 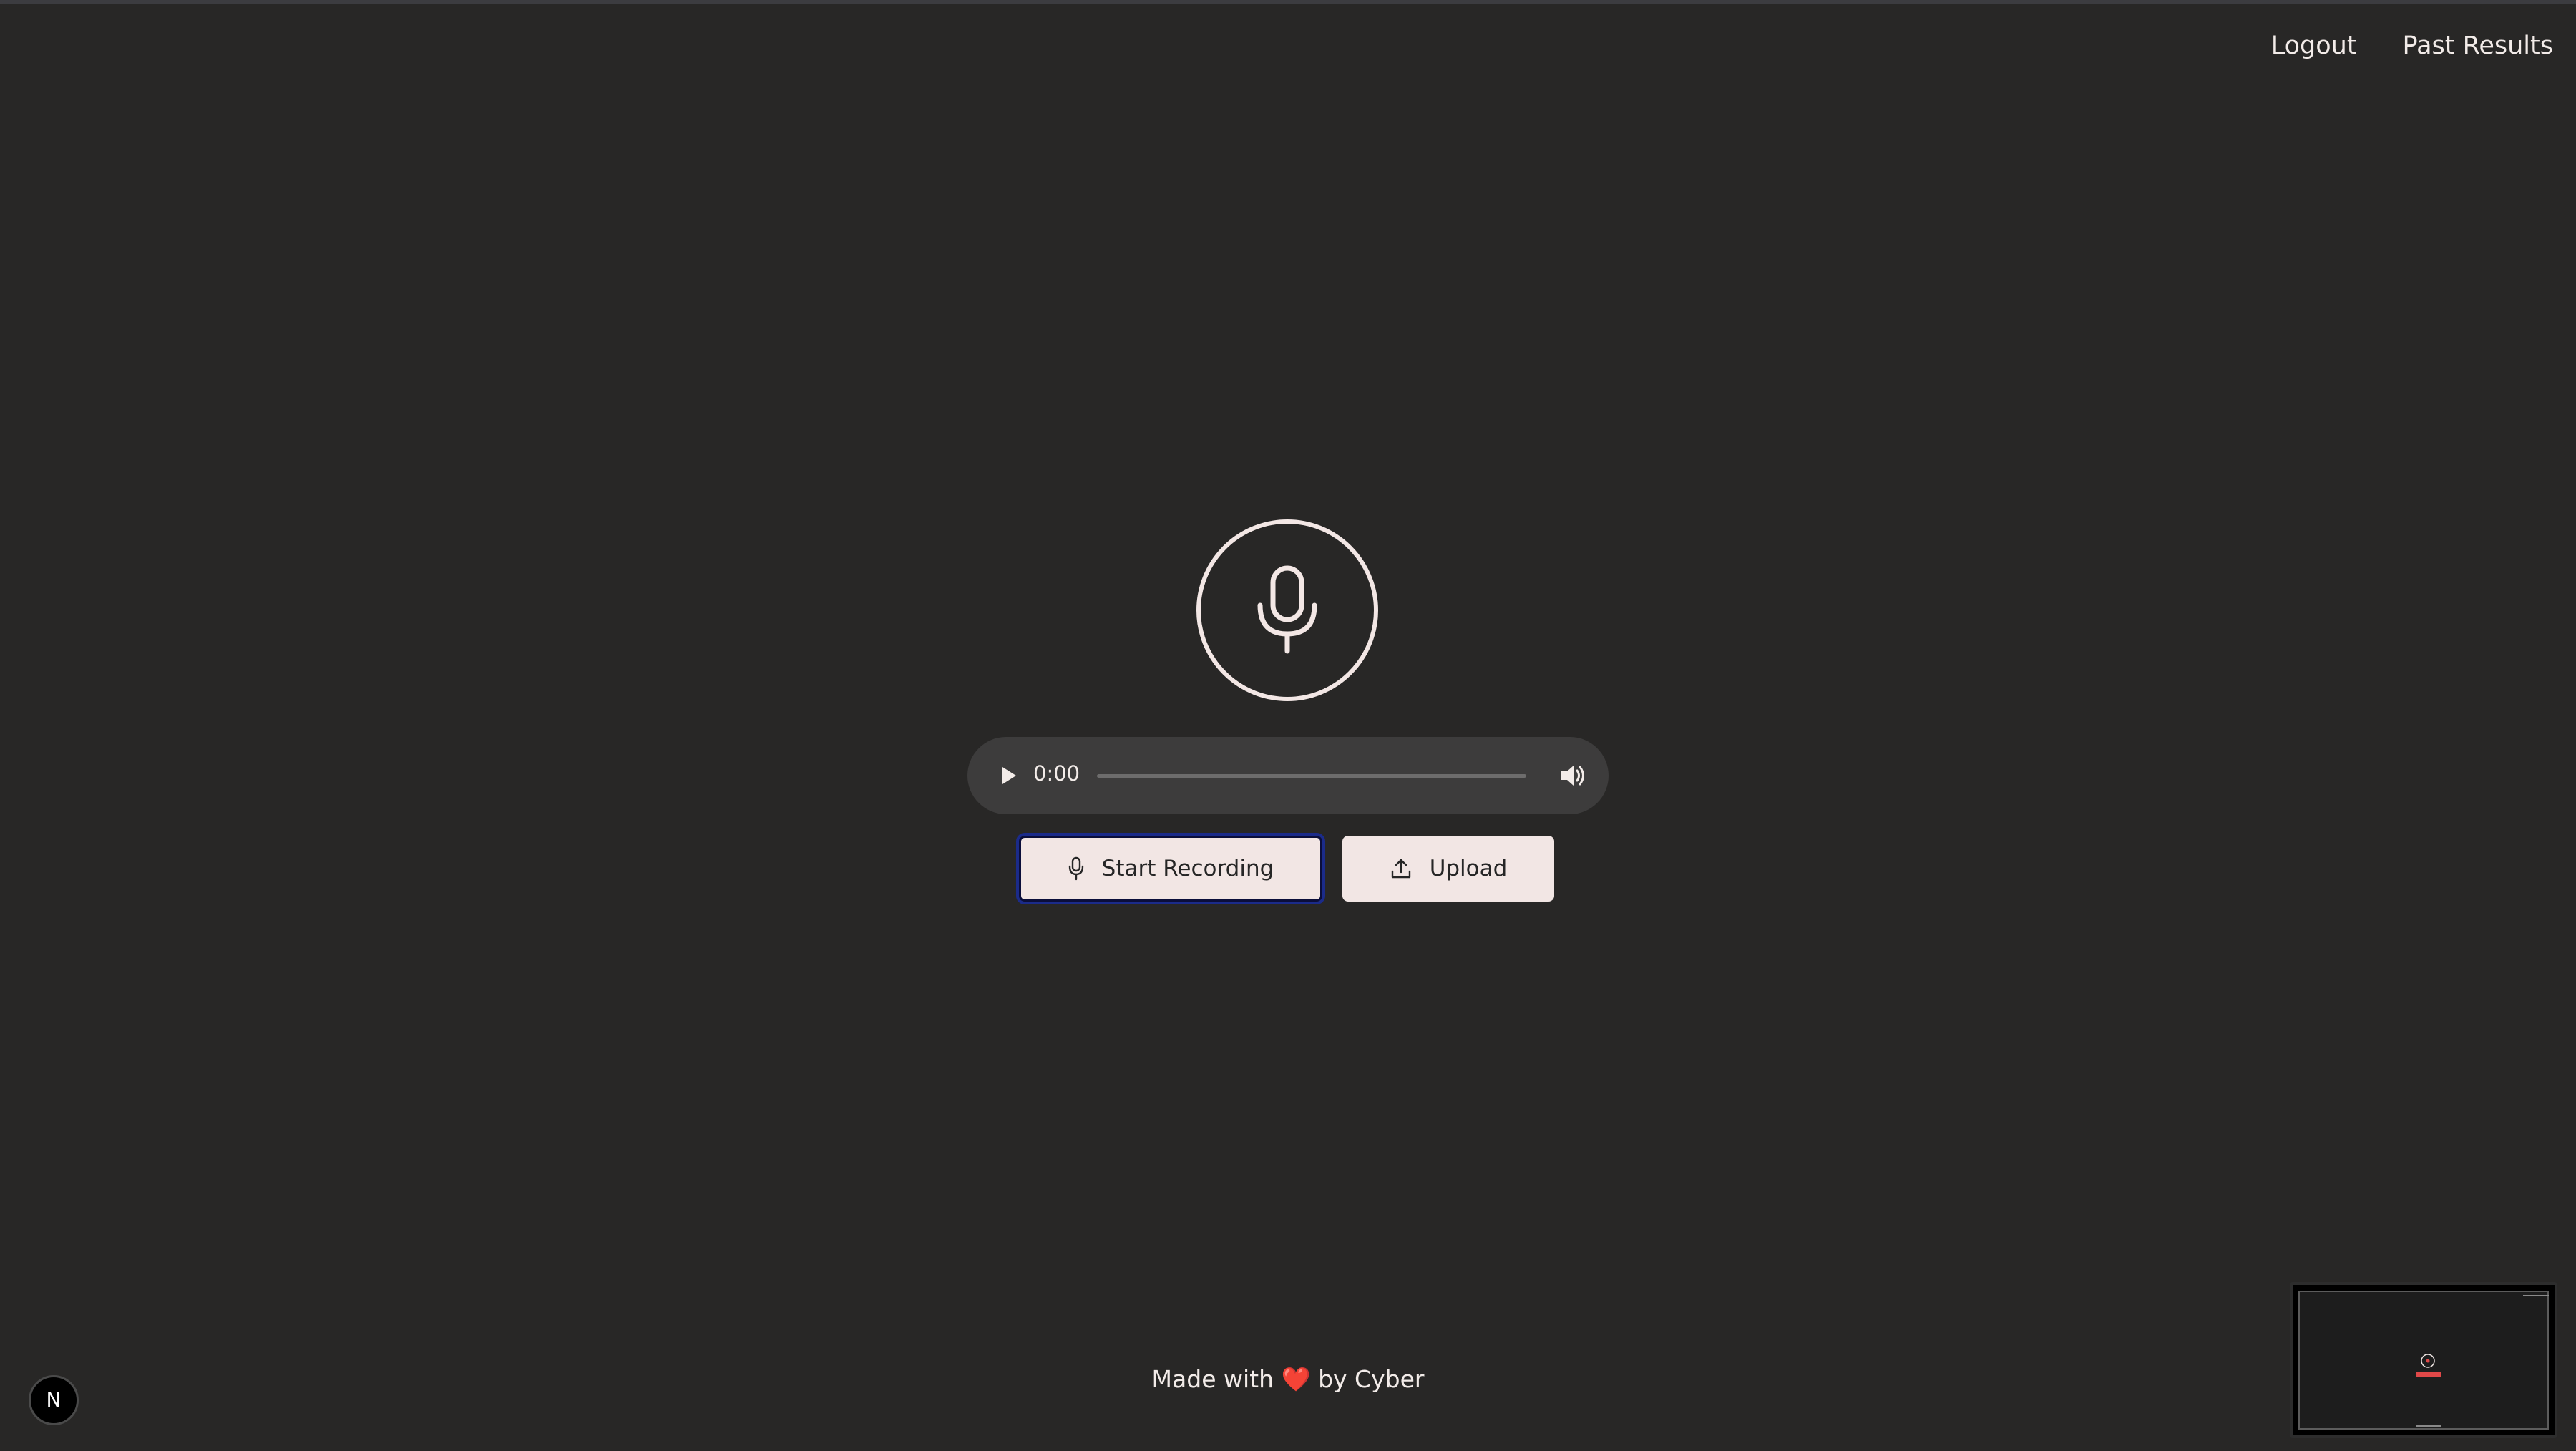 What do you see at coordinates (1371, 1379) in the screenshot?
I see `footer-suffix: by Cyber` at bounding box center [1371, 1379].